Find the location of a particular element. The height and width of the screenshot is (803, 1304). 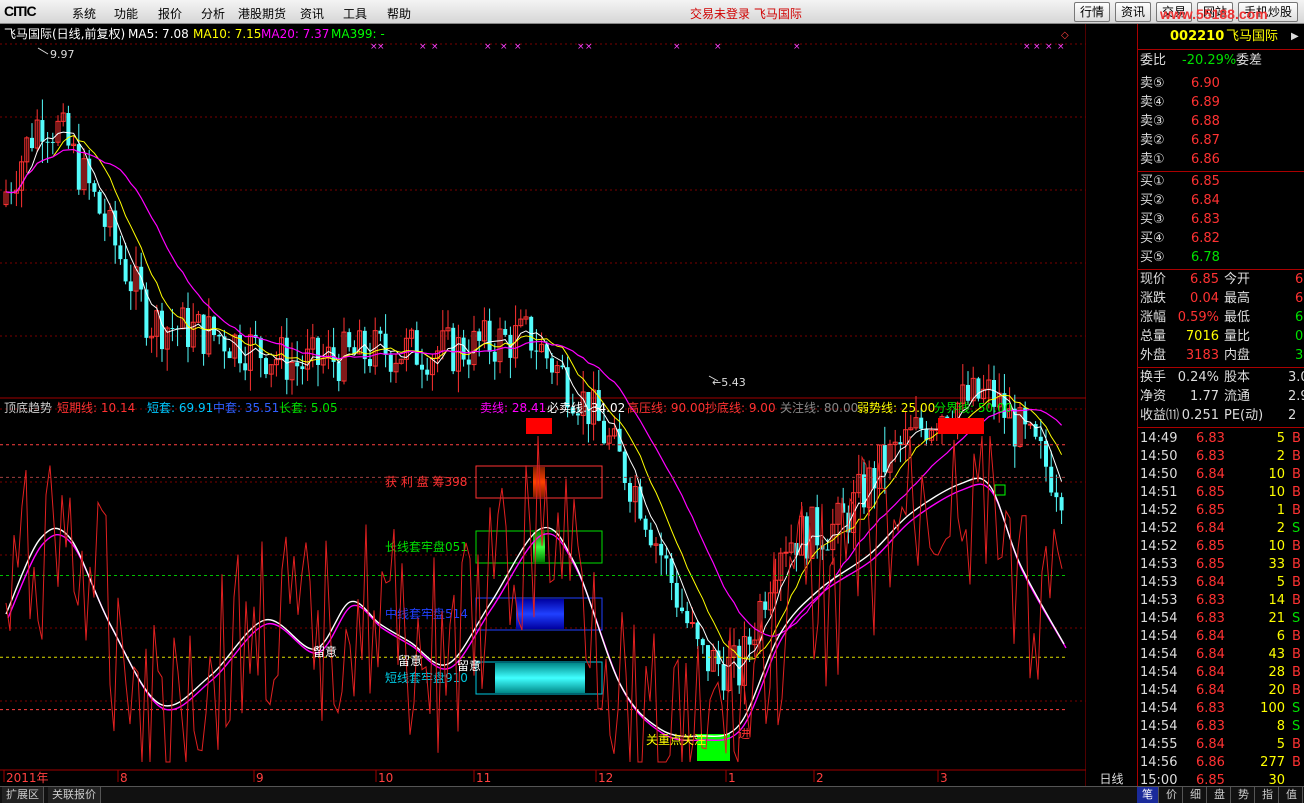

top-button-1: 资讯 is located at coordinates (1133, 12).